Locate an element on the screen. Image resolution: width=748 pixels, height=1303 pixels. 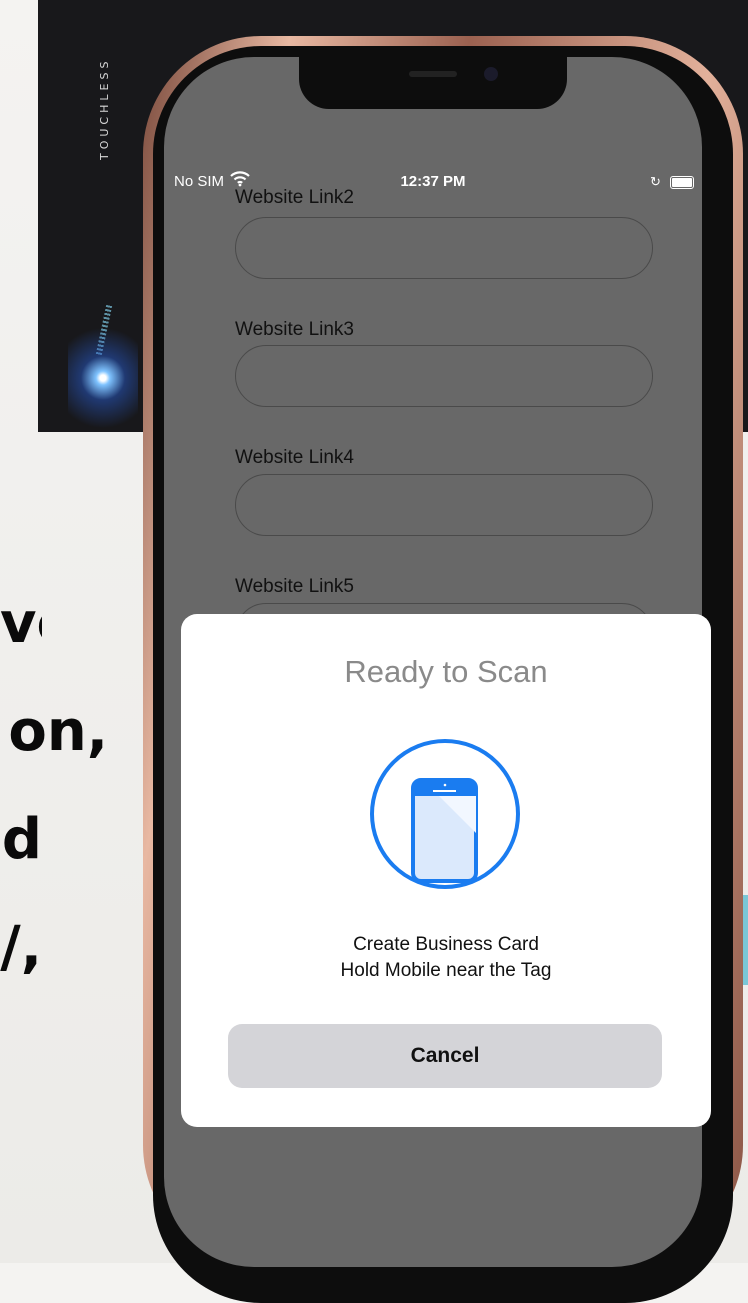
cancel-button: Cancel is located at coordinates (445, 1056).